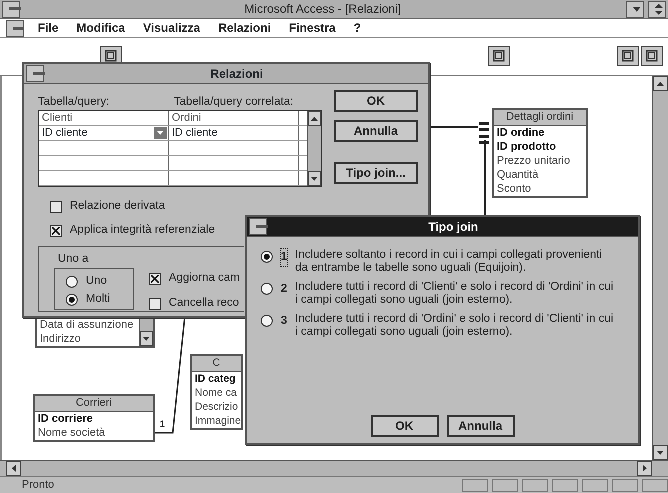  I want to click on table-scrollbar, so click(146, 332).